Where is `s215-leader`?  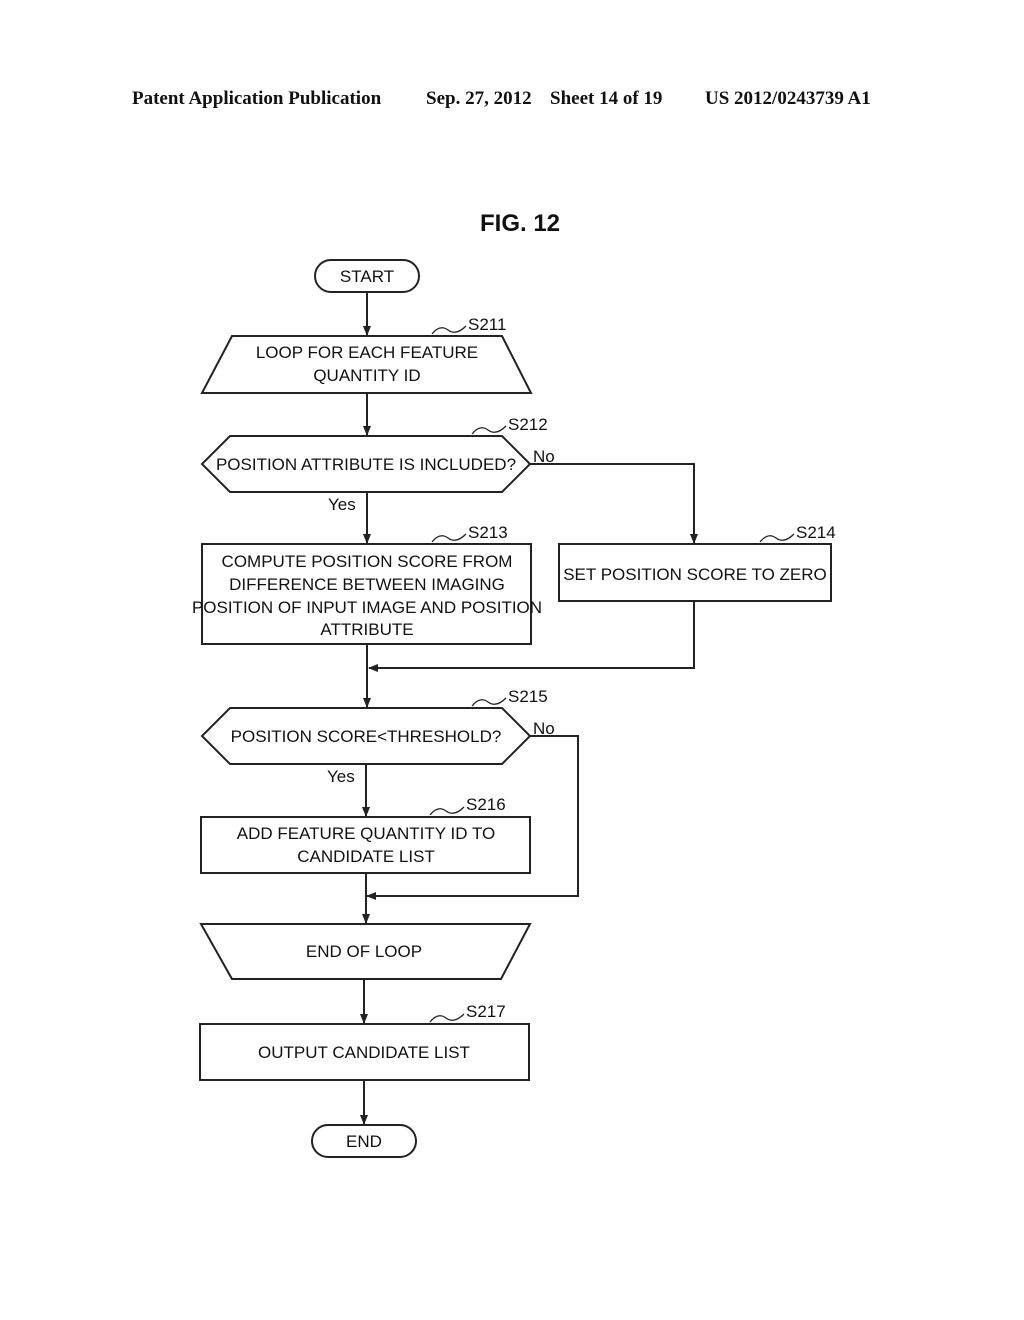
s215-leader is located at coordinates (489, 702).